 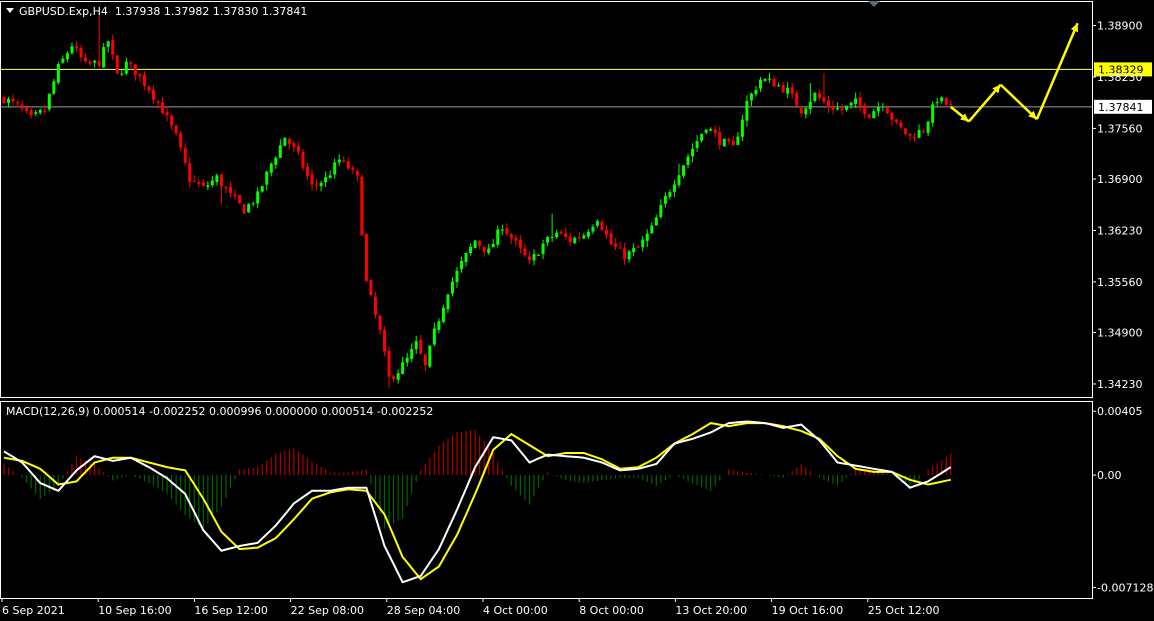 I want to click on price-tick-label: 1.34230, so click(x=1120, y=384).